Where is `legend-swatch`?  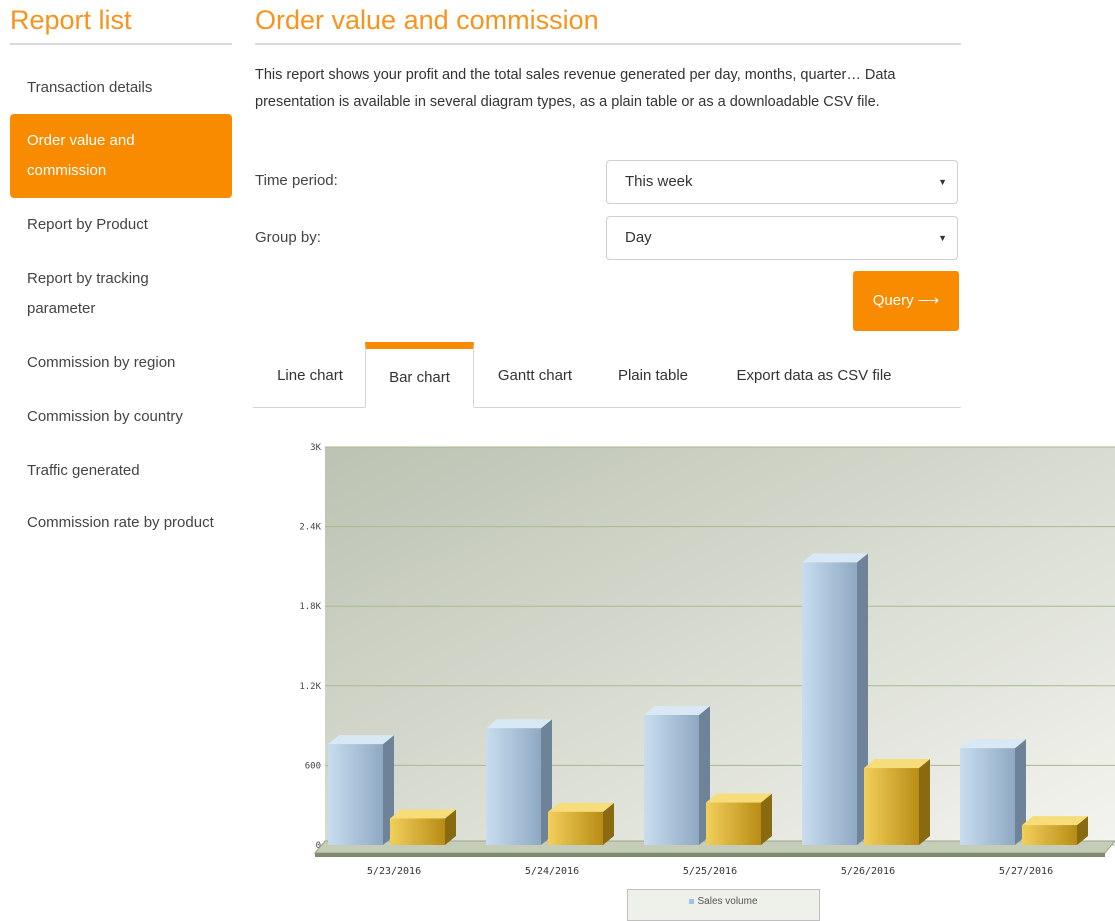 legend-swatch is located at coordinates (692, 901).